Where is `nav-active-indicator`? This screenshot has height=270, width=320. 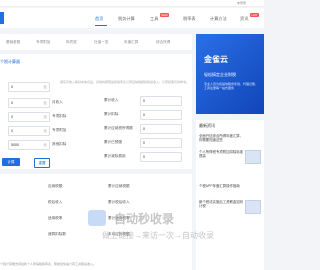 nav-active-indicator is located at coordinates (101, 25).